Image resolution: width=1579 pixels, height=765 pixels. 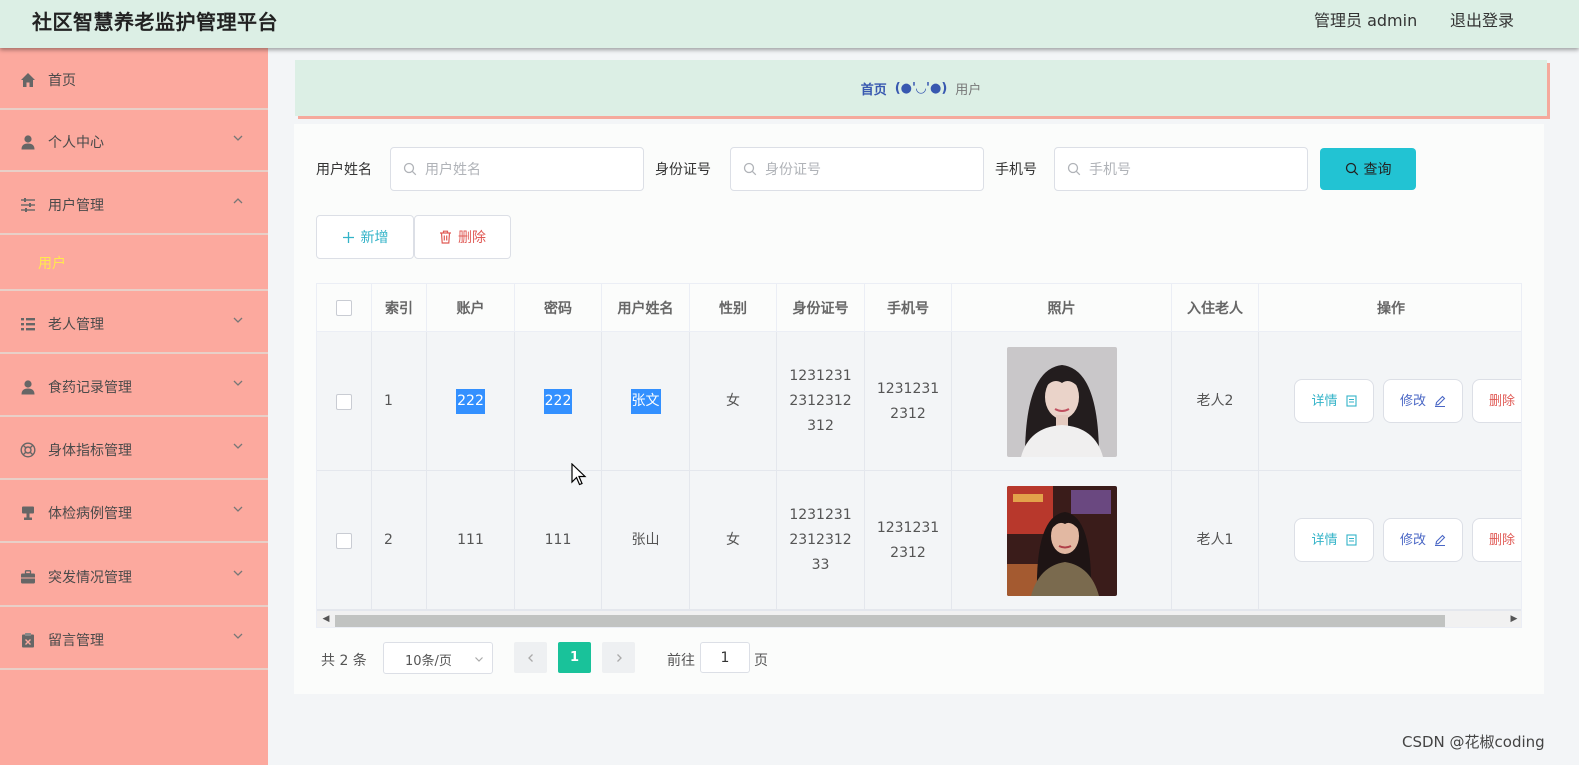 What do you see at coordinates (908, 308) in the screenshot?
I see `column-header: 手机号` at bounding box center [908, 308].